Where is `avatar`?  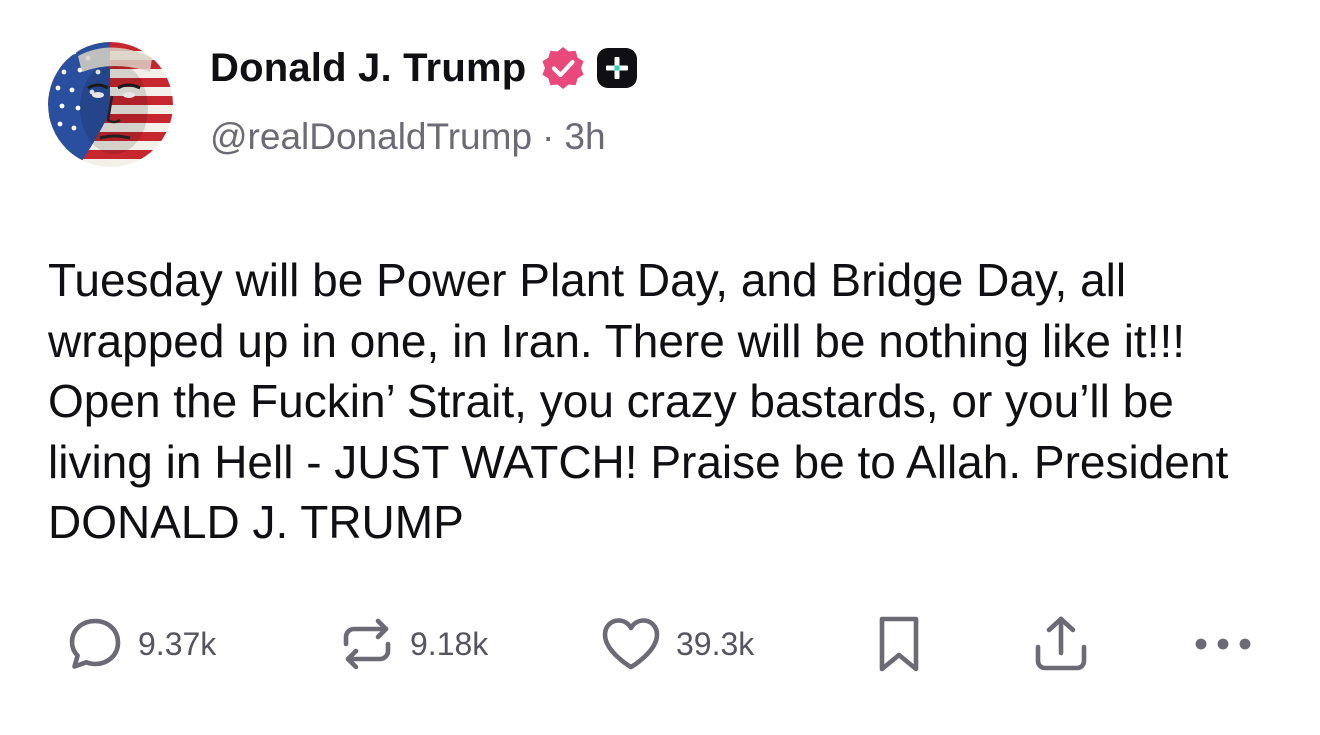 avatar is located at coordinates (110, 104).